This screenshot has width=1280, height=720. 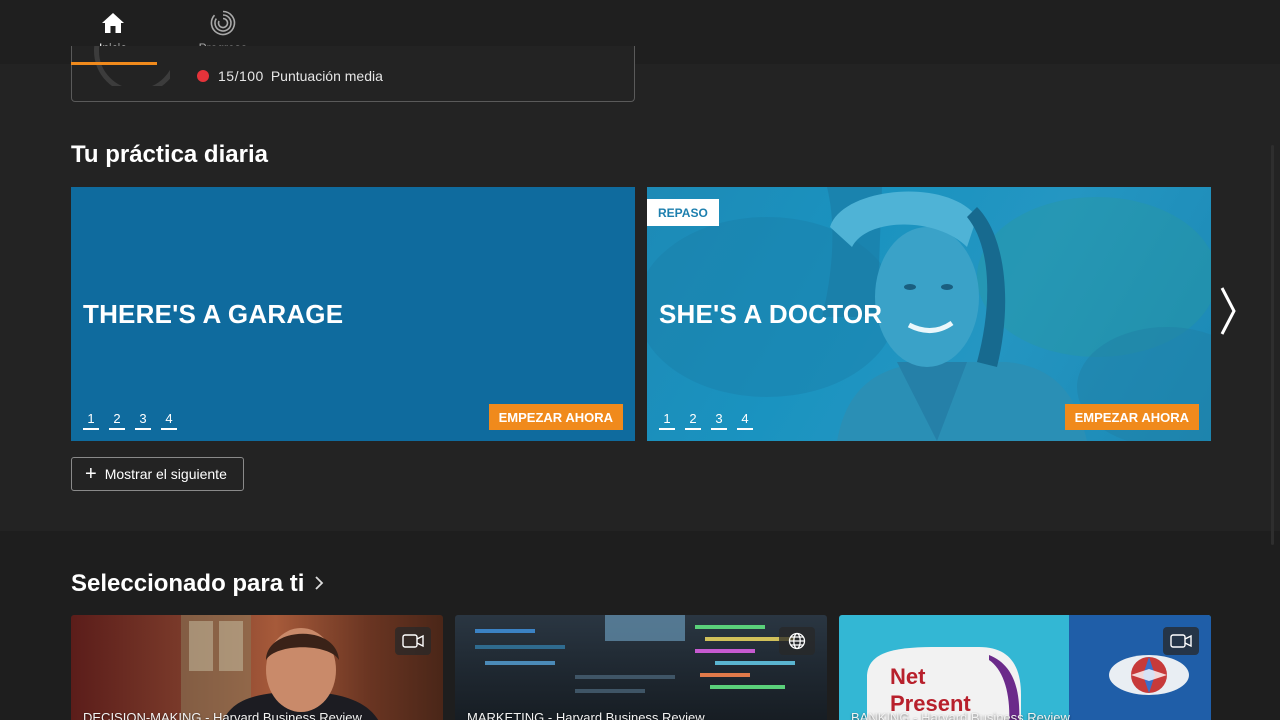 I want to click on code-screen-photo, so click(x=635, y=654).